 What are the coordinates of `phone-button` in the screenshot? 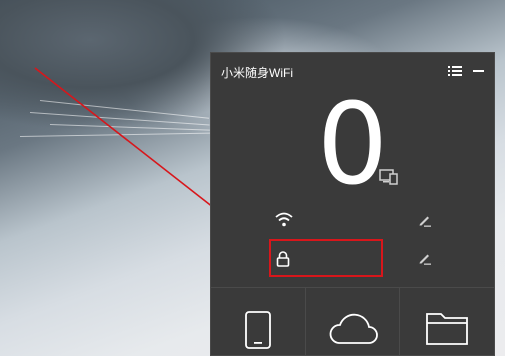 It's located at (258, 322).